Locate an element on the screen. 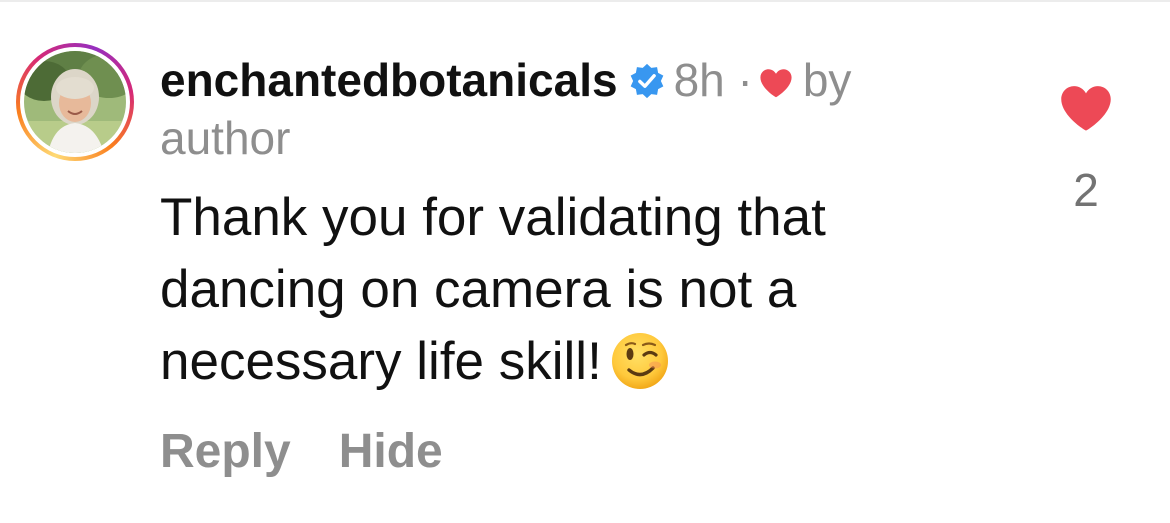 This screenshot has width=1170, height=523. liked-by-author-label: author is located at coordinates (225, 138).